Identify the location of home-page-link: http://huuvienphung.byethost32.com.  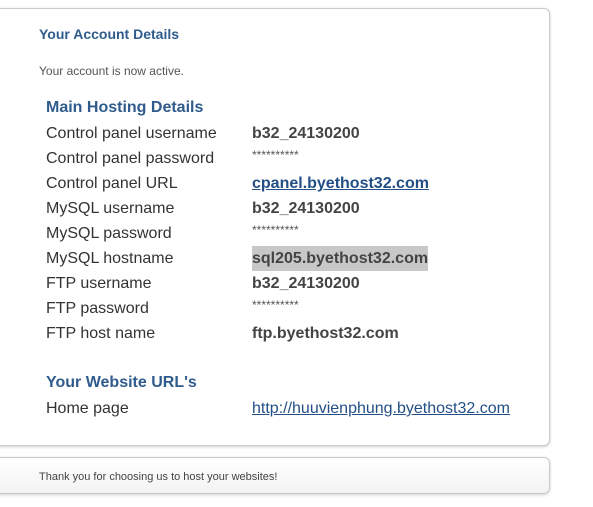
(381, 408).